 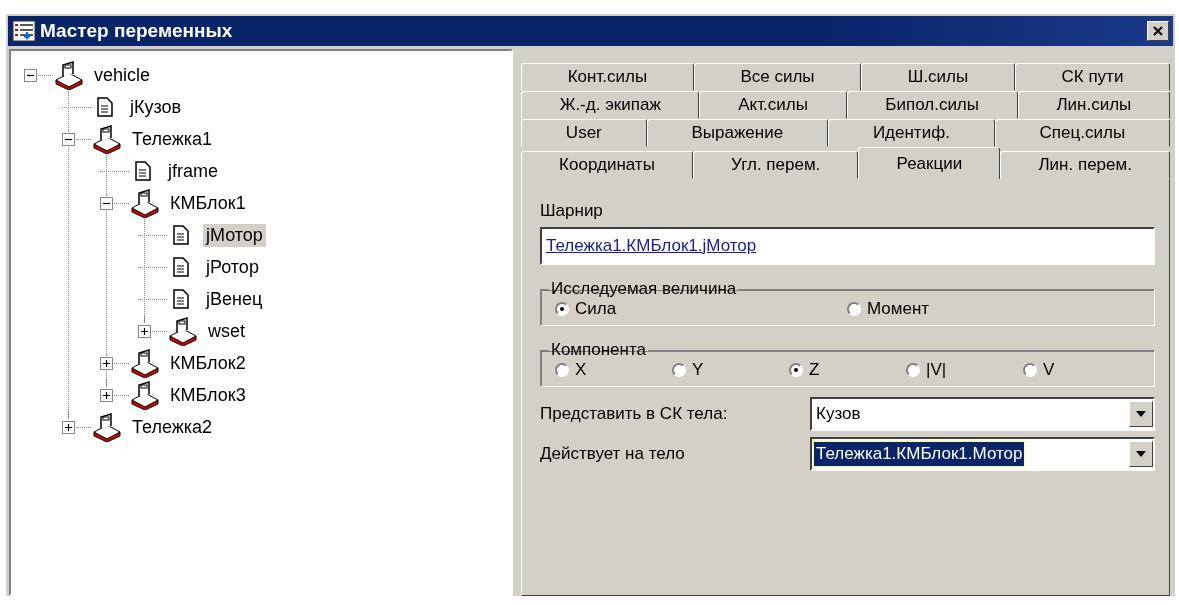 I want to click on tab: Выражение, so click(x=737, y=133).